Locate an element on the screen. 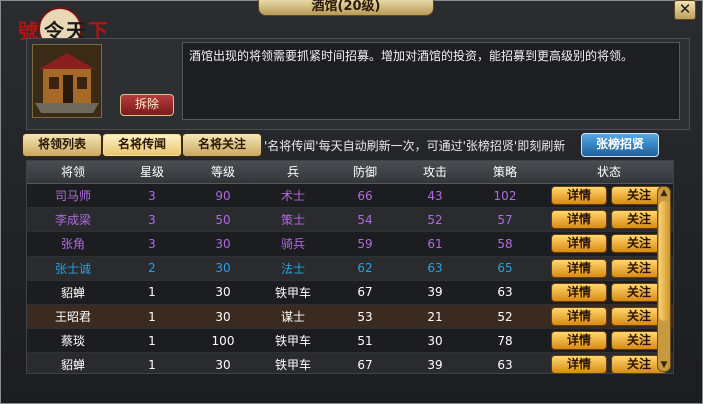 This screenshot has width=703, height=404. general-level: 50 is located at coordinates (223, 219).